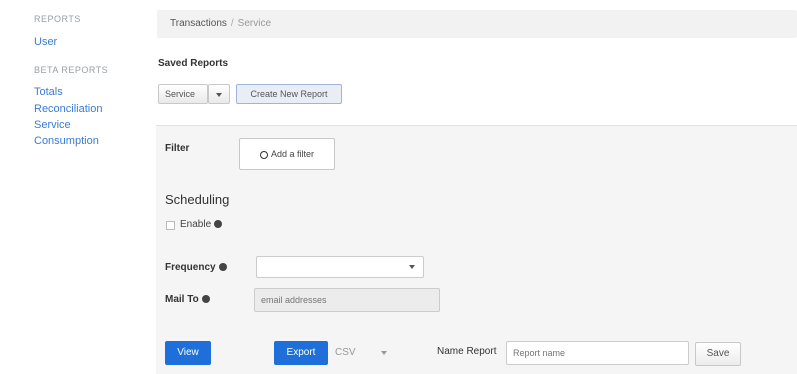 This screenshot has height=374, width=797. Describe the element at coordinates (198, 23) in the screenshot. I see `breadcrumb-parent: Transactions` at that location.